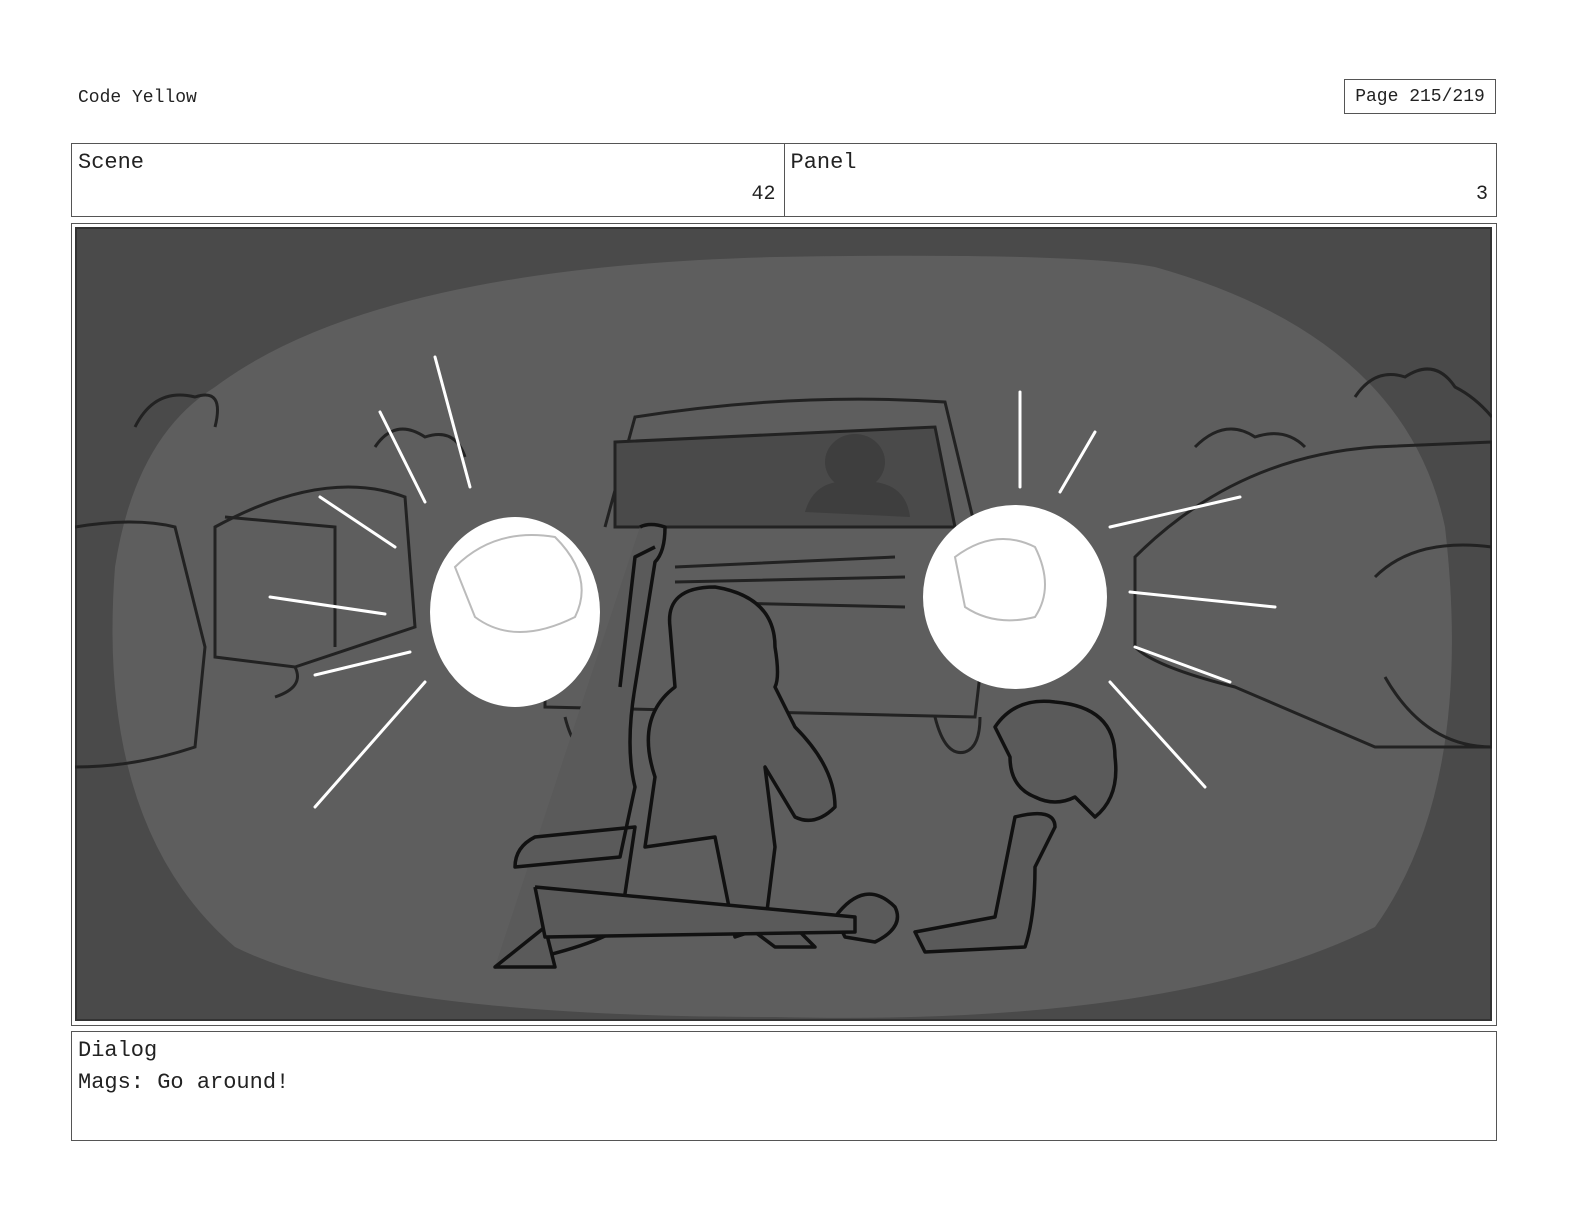 Image resolution: width=1584 pixels, height=1224 pixels. Describe the element at coordinates (763, 194) in the screenshot. I see `scene-number: 42` at that location.